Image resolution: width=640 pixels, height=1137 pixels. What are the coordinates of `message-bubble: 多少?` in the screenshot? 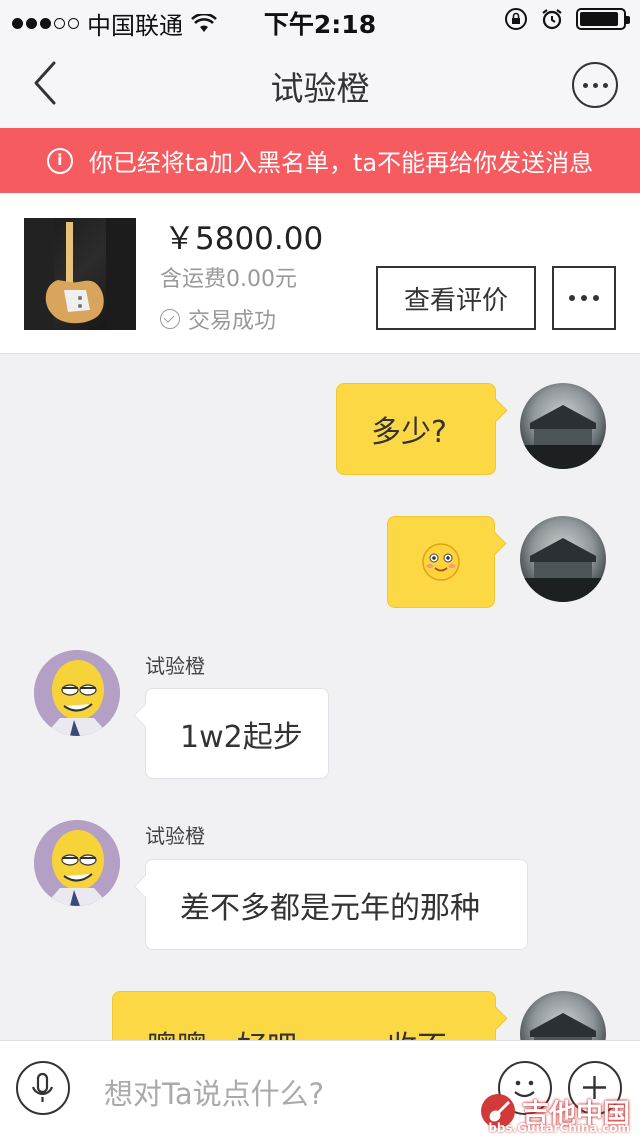 It's located at (416, 429).